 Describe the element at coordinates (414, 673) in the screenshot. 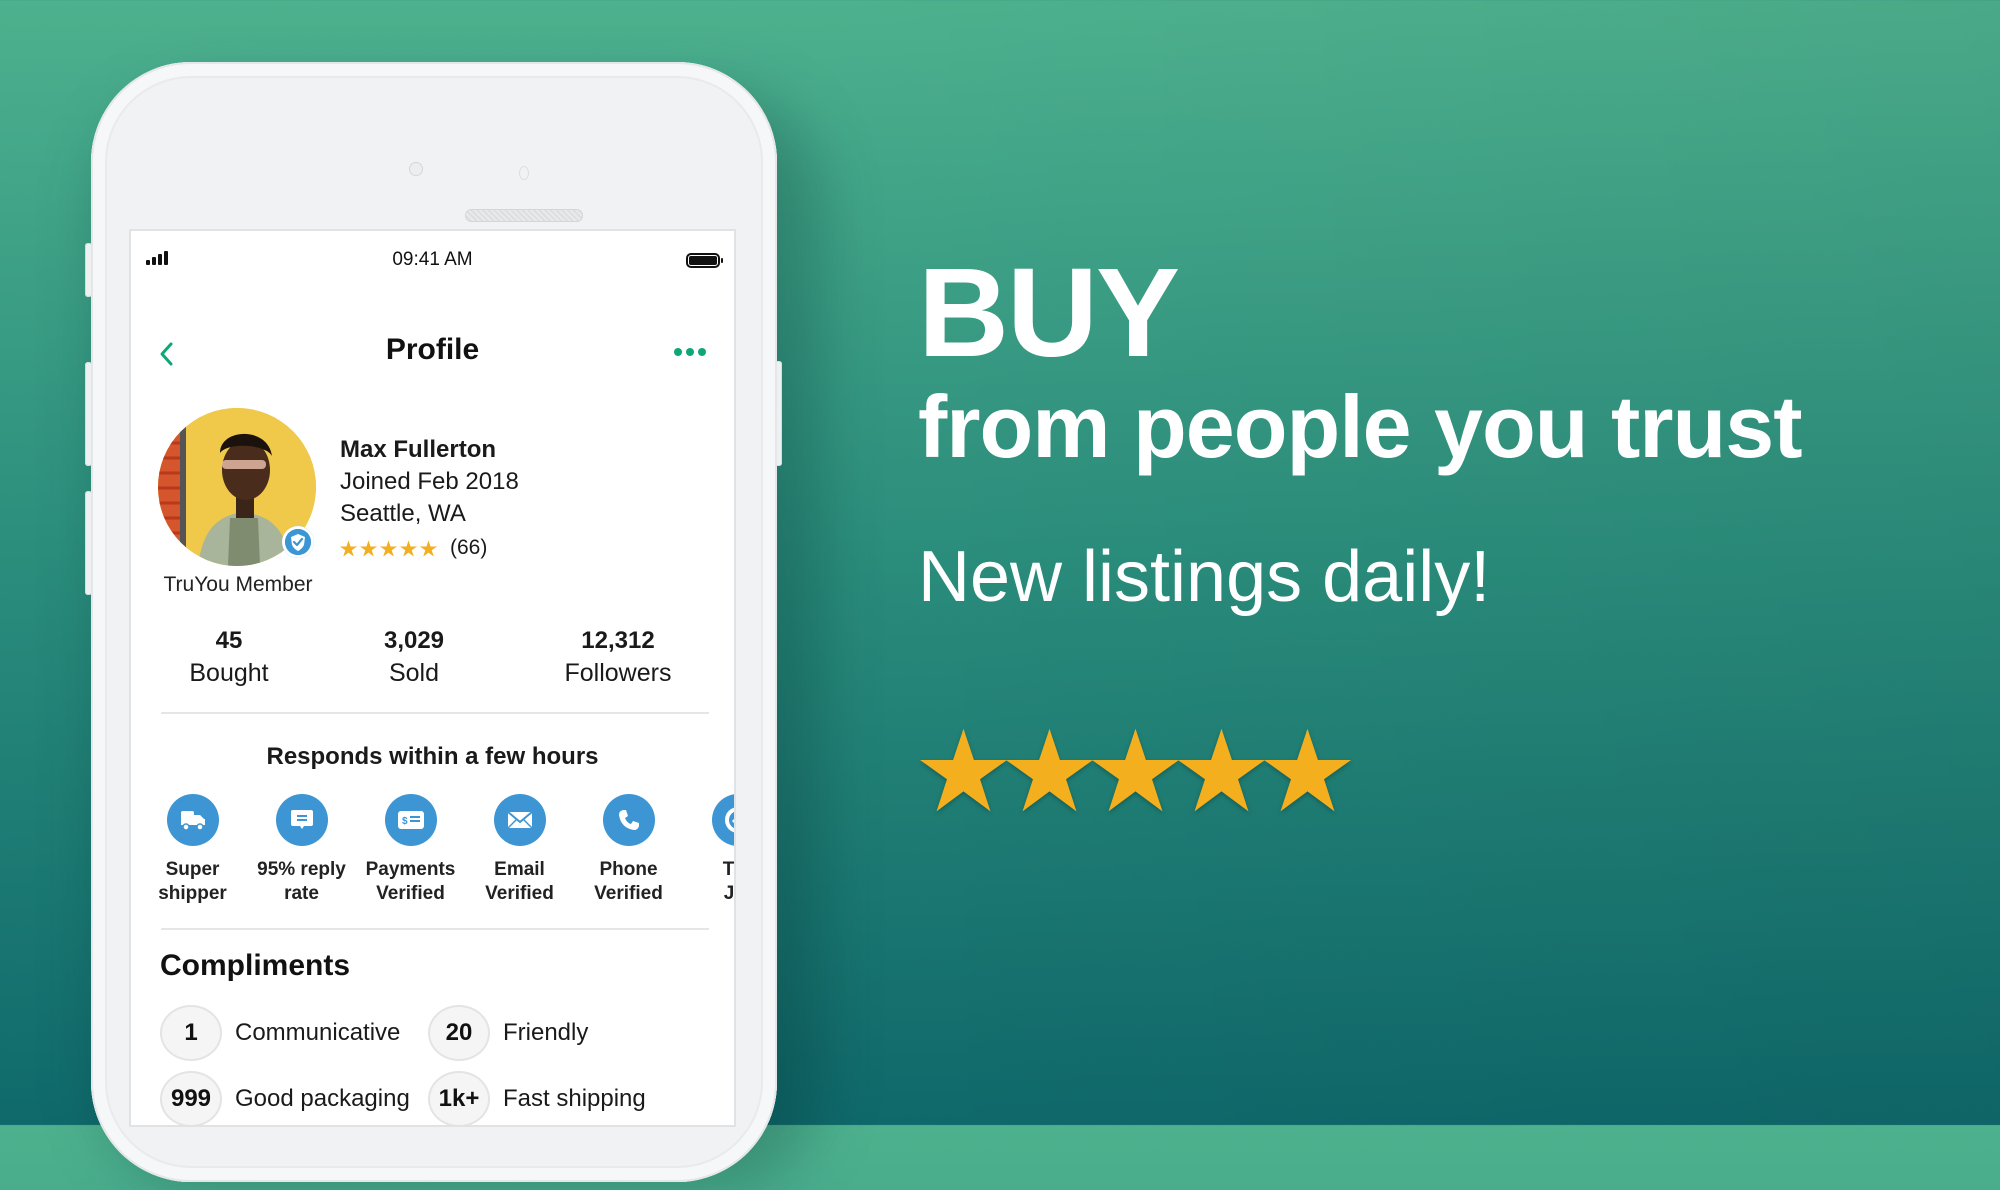

I see `stat-label: Sold` at that location.